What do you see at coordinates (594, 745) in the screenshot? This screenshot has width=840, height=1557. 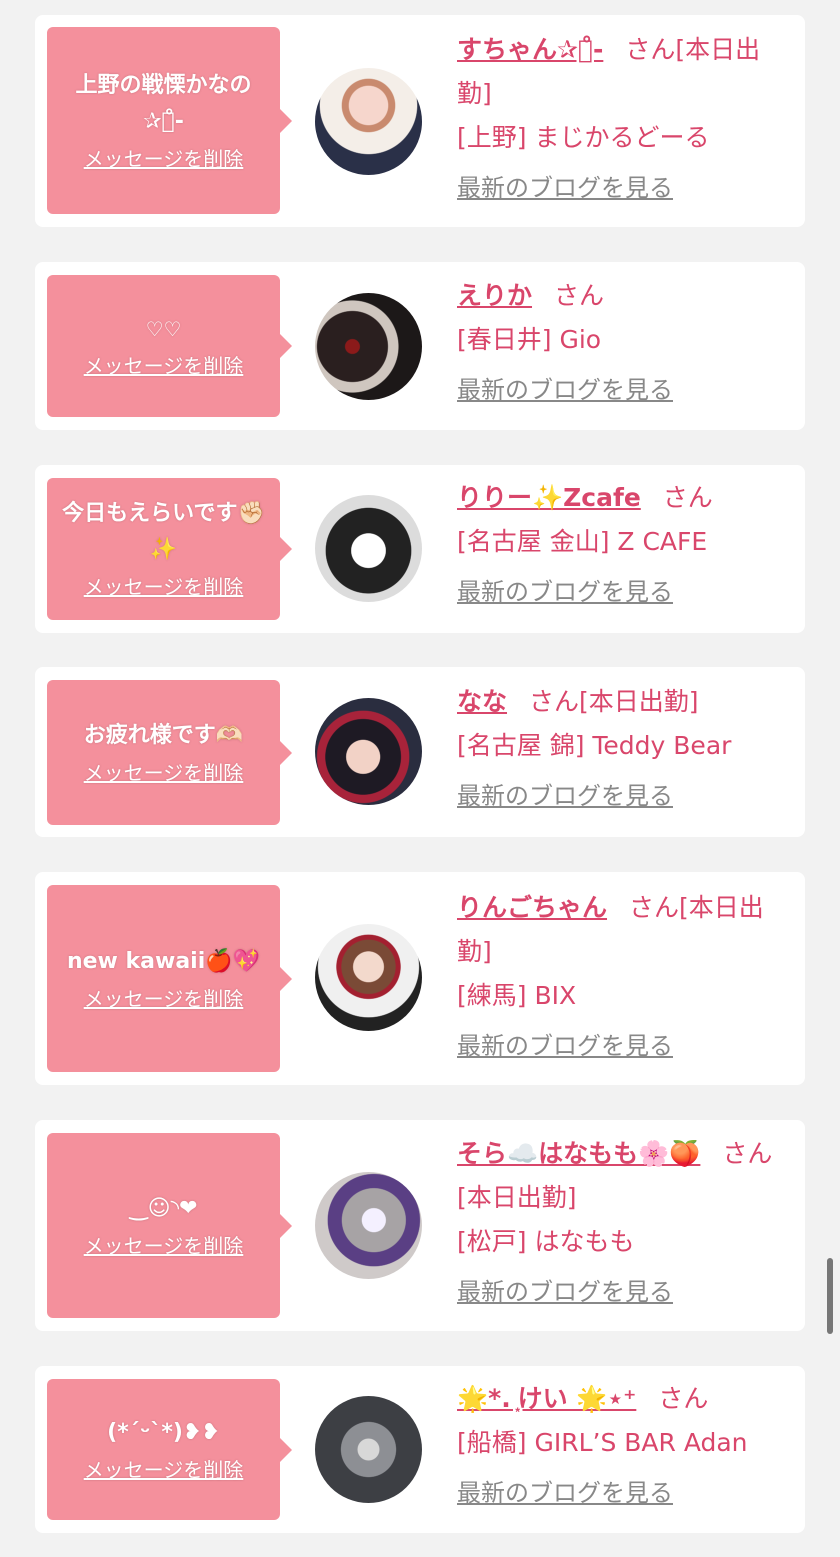 I see `shop-area: [名古屋 錦] Teddy Bear` at bounding box center [594, 745].